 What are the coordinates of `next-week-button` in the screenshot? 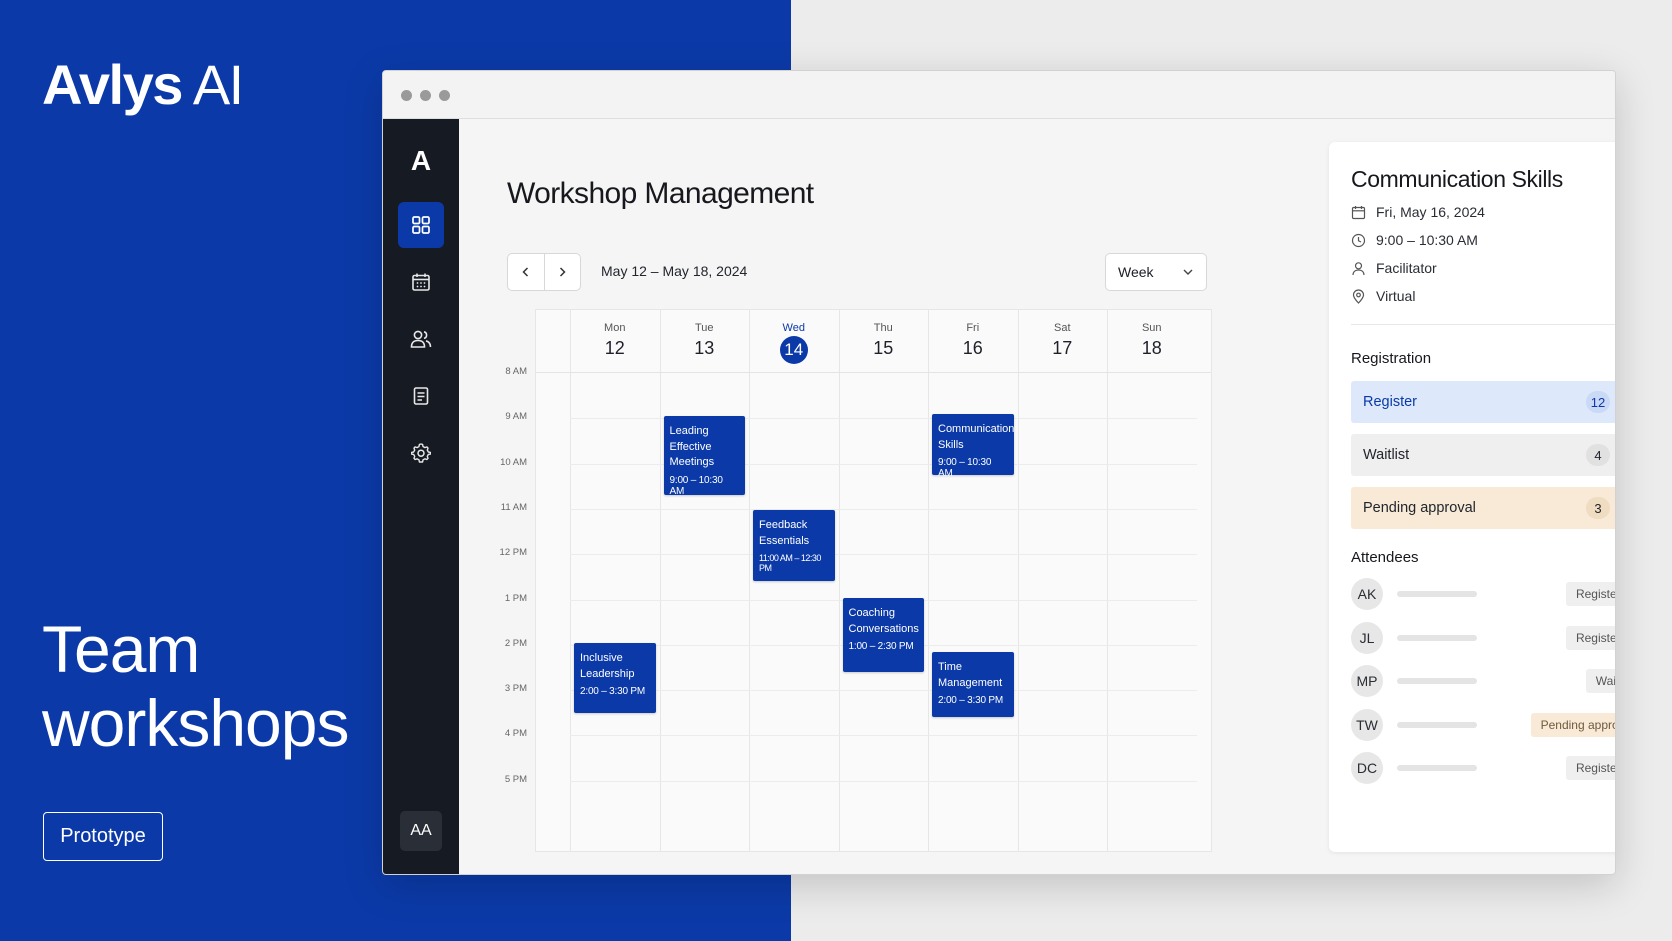 It's located at (562, 272).